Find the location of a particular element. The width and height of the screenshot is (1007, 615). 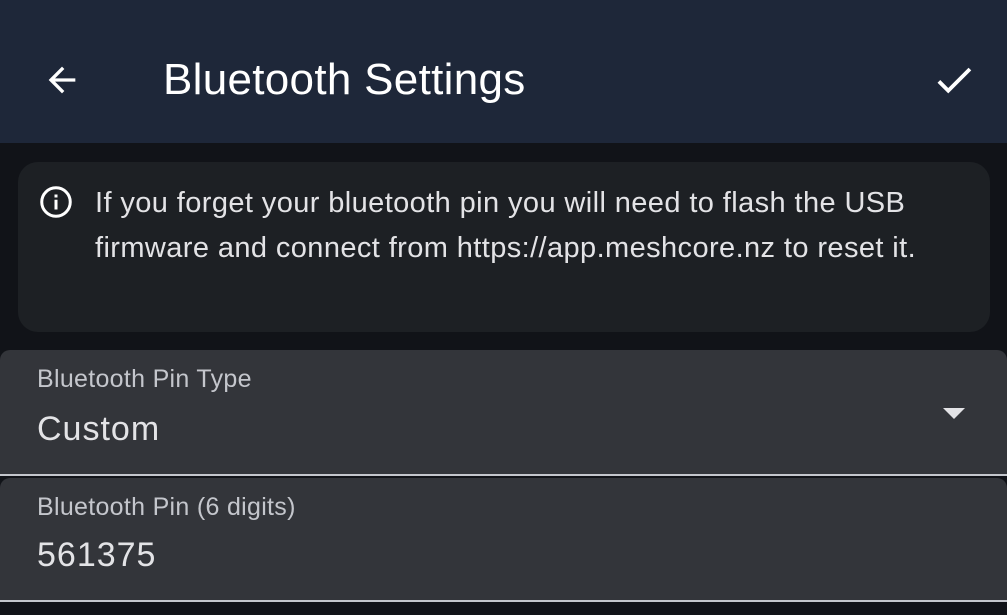

arrow-back-icon is located at coordinates (62, 80).